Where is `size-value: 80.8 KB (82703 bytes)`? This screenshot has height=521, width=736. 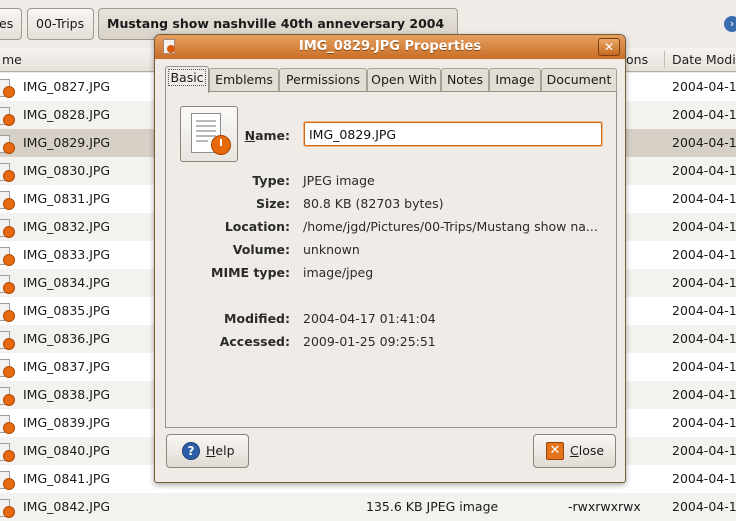 size-value: 80.8 KB (82703 bytes) is located at coordinates (373, 203).